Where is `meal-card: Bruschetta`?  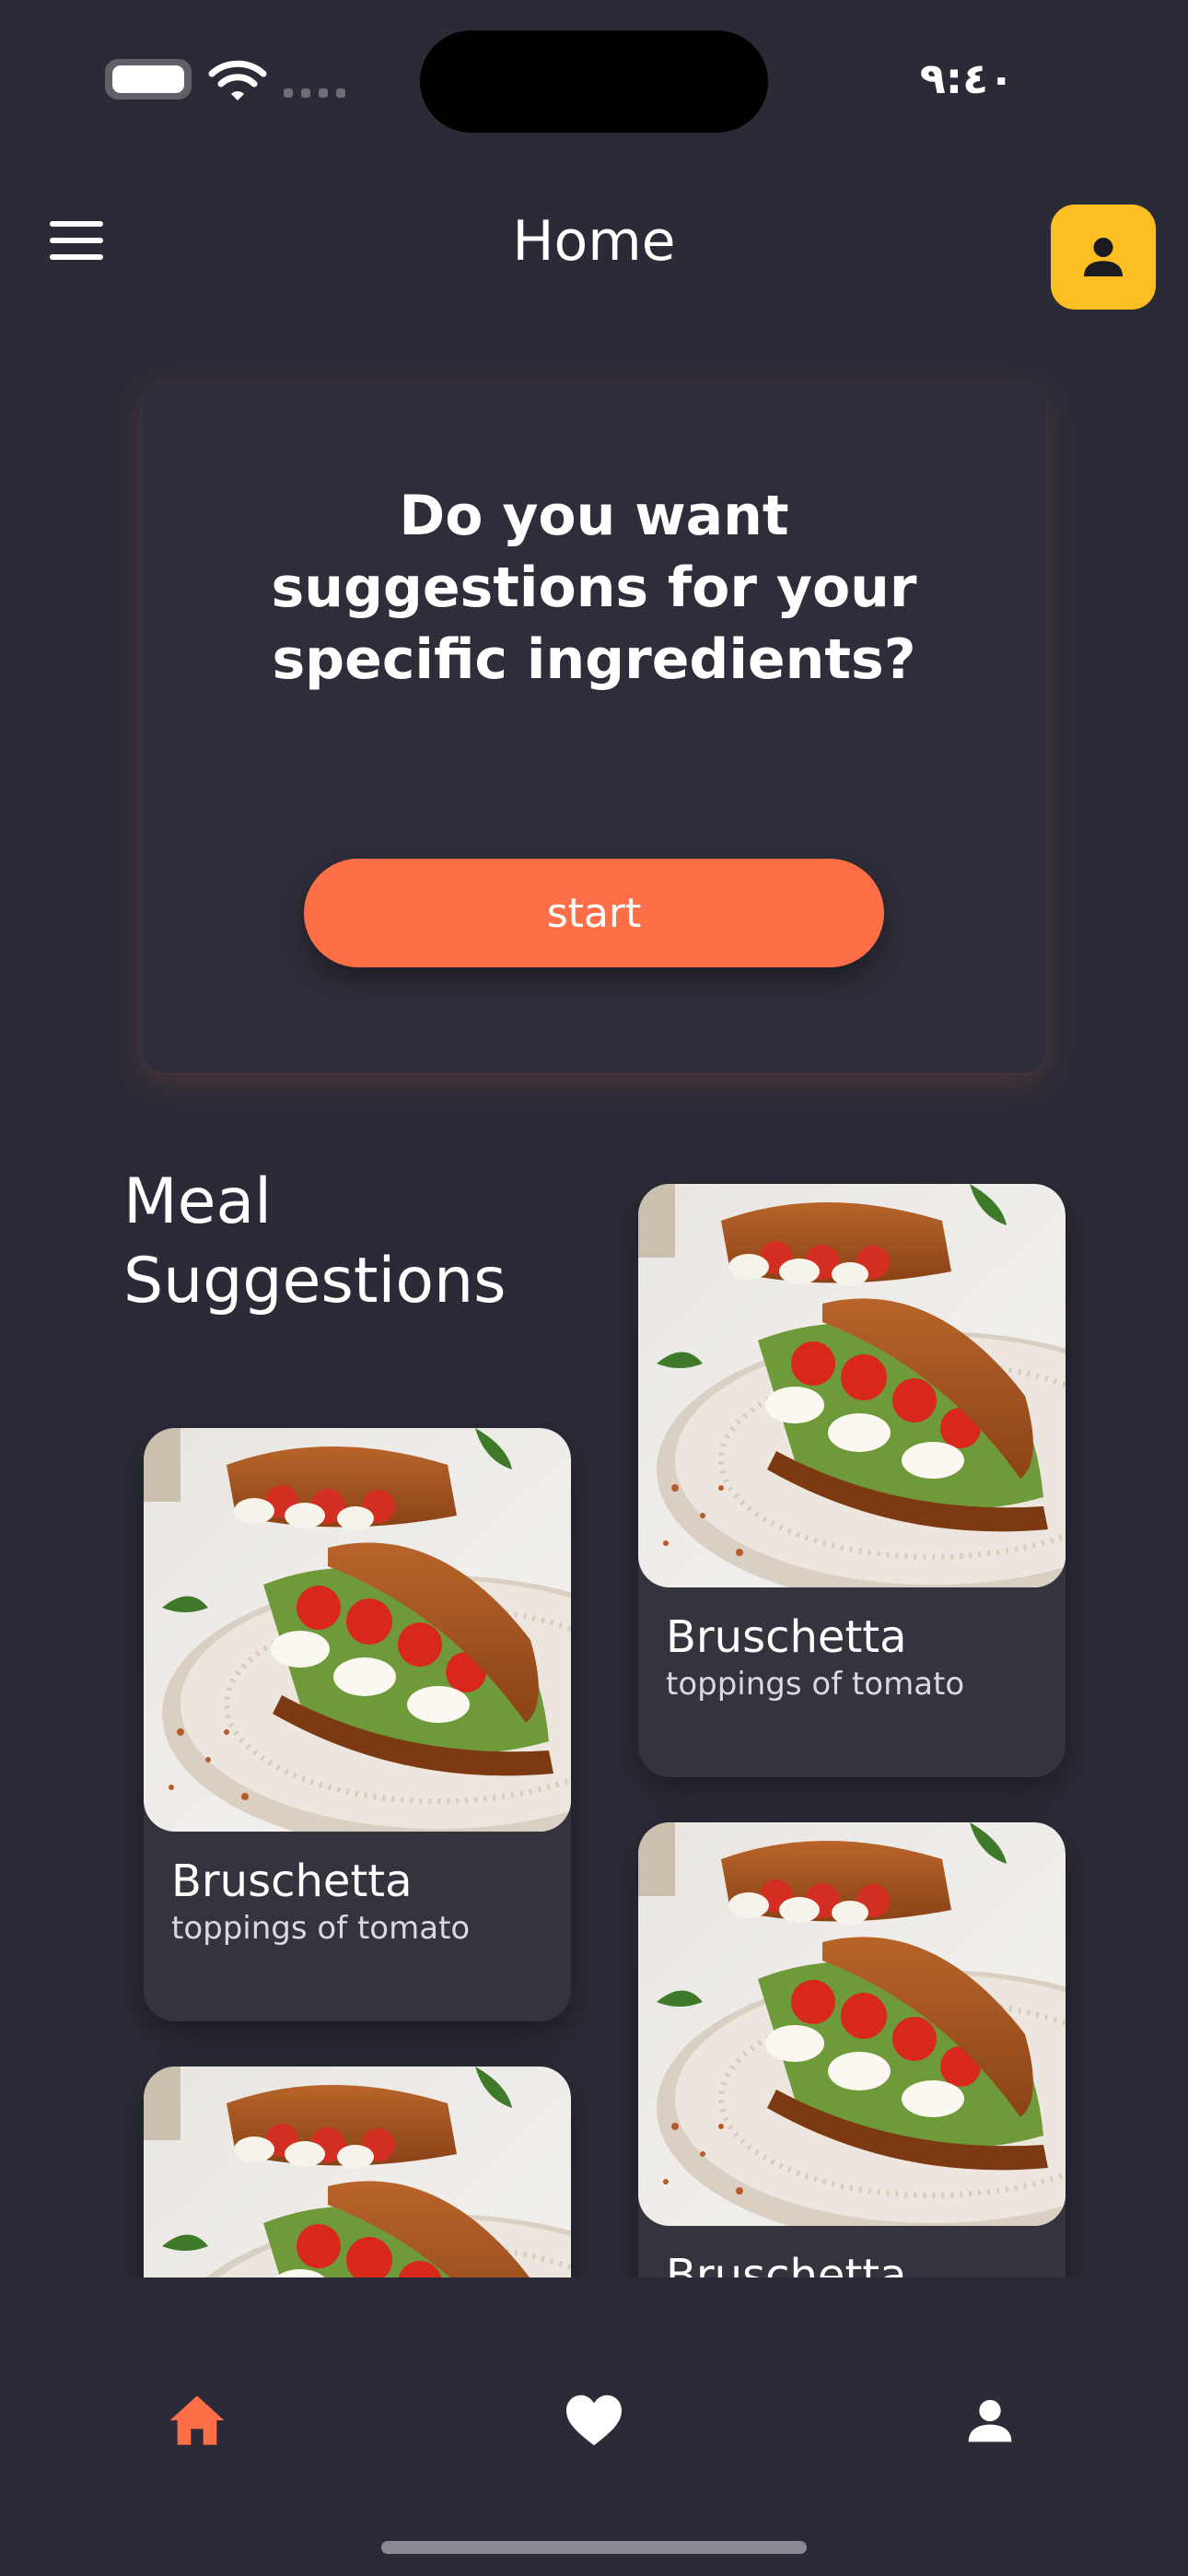 meal-card: Bruschetta is located at coordinates (852, 2049).